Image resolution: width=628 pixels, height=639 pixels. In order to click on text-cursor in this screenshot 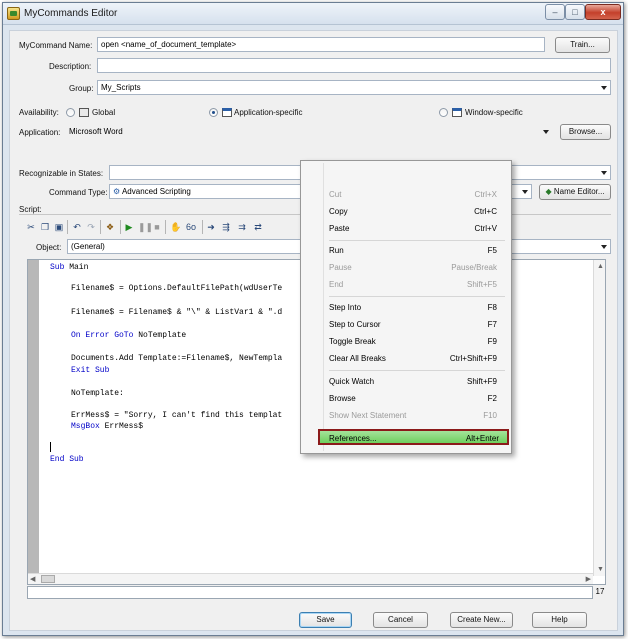, I will do `click(50, 447)`.